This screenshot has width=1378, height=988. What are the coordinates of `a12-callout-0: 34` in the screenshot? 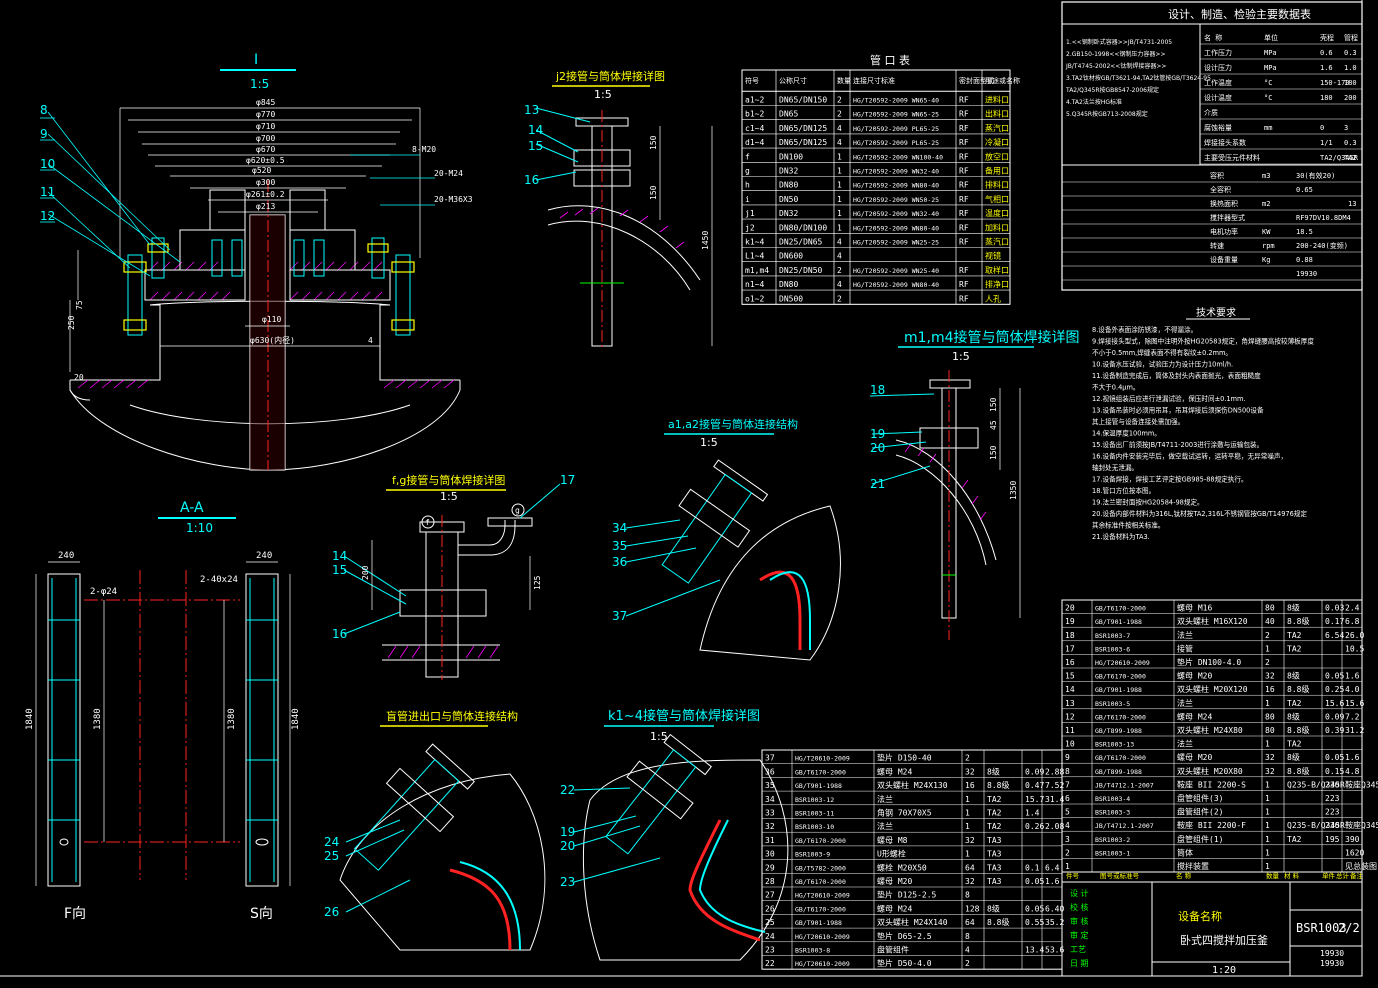 It's located at (619, 528).